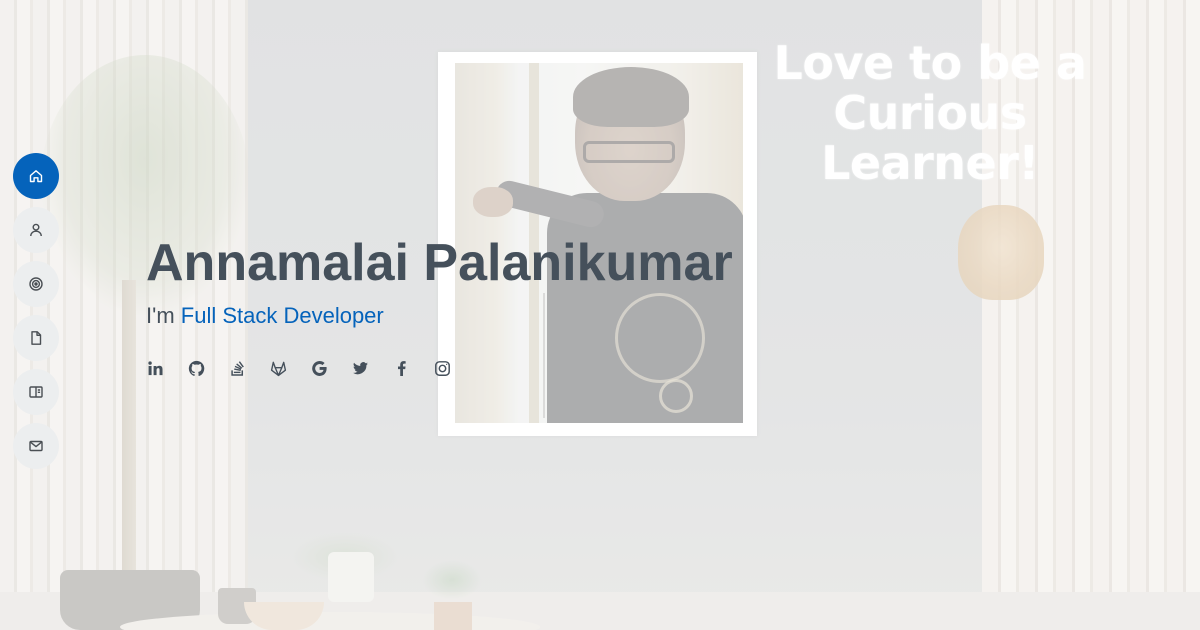 The image size is (1200, 630). I want to click on quote-line-3: Learner!, so click(930, 163).